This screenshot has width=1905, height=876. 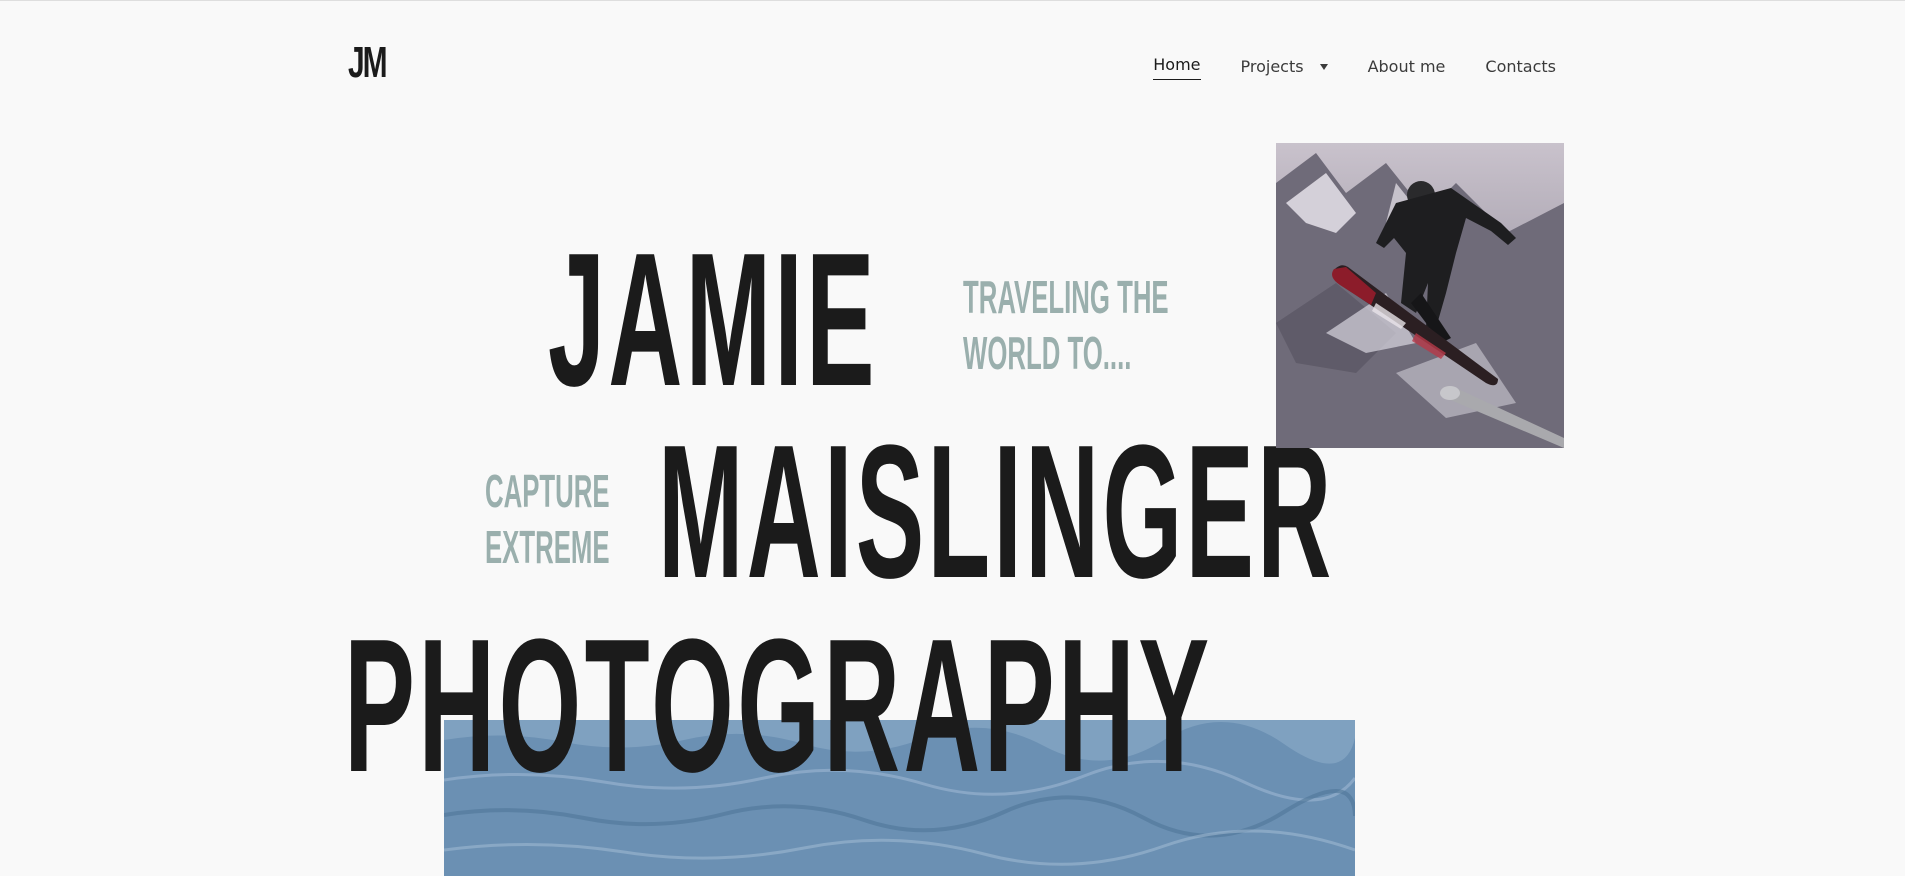 I want to click on tagline-capture-line2: EXTREME, so click(x=547, y=547).